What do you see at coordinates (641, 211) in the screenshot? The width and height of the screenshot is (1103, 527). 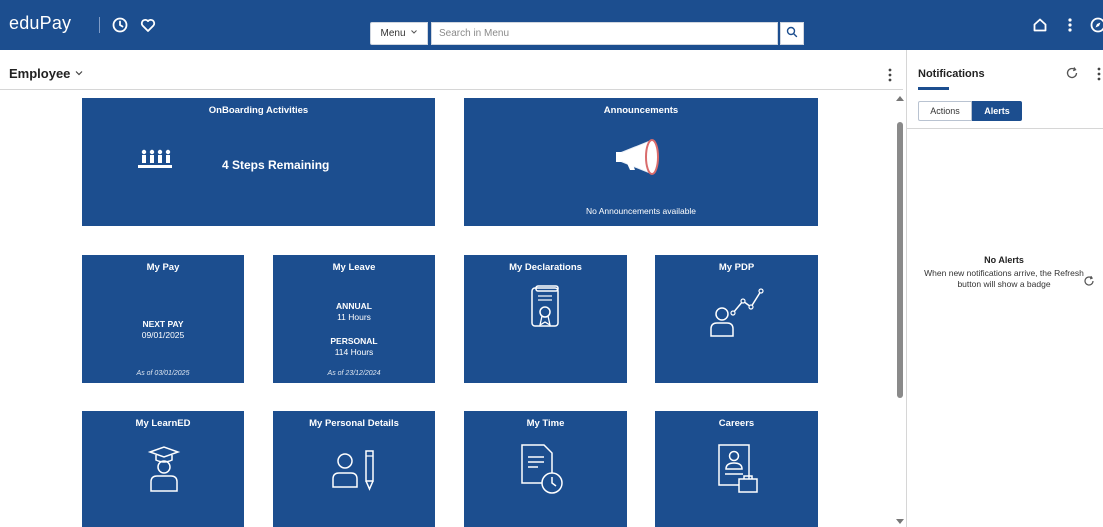 I see `tile-text: No Announcements available` at bounding box center [641, 211].